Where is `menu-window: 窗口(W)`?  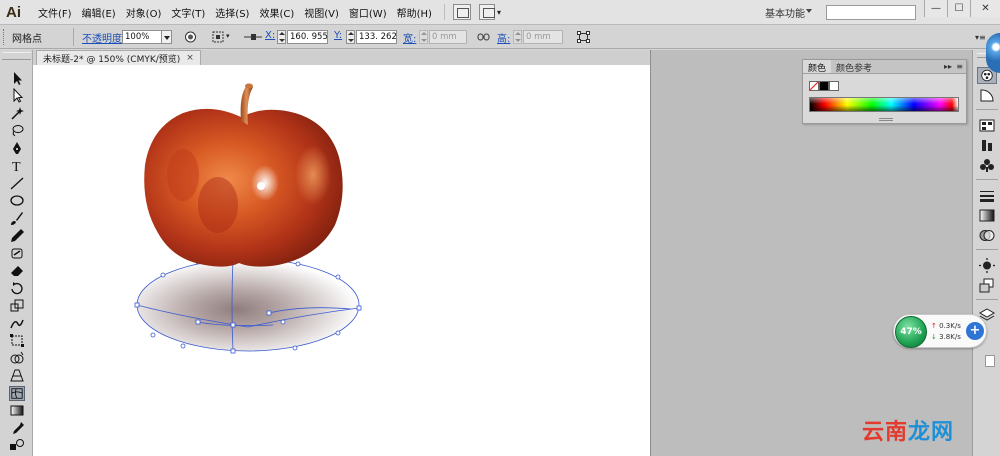
menu-window: 窗口(W) is located at coordinates (368, 12).